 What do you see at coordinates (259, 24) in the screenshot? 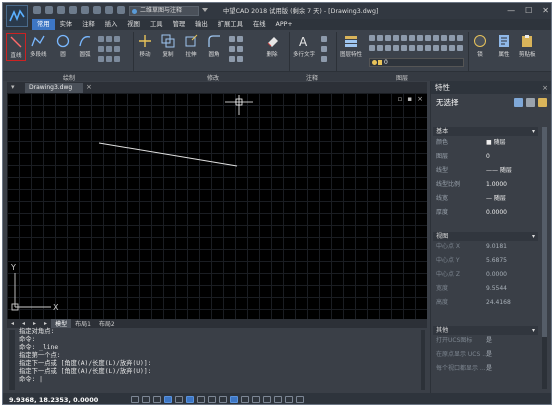
I see `tab-9: 在线` at bounding box center [259, 24].